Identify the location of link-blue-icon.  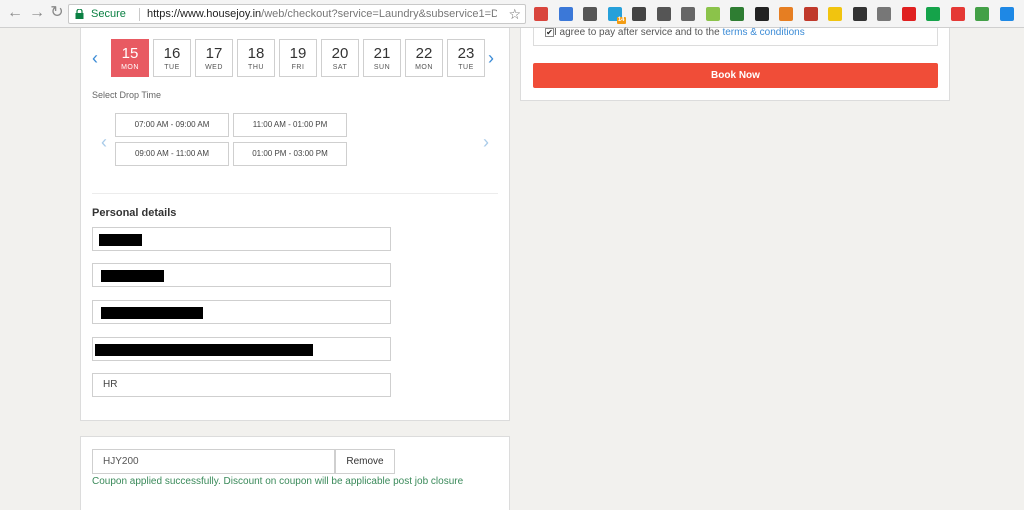
(565, 14).